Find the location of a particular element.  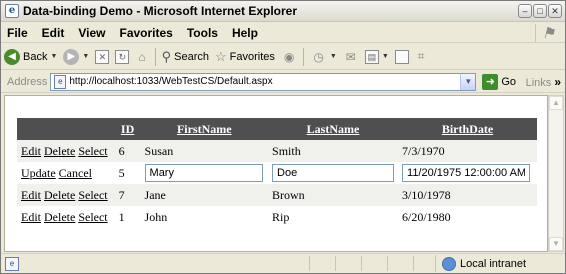

header-id: ID is located at coordinates (127, 129).